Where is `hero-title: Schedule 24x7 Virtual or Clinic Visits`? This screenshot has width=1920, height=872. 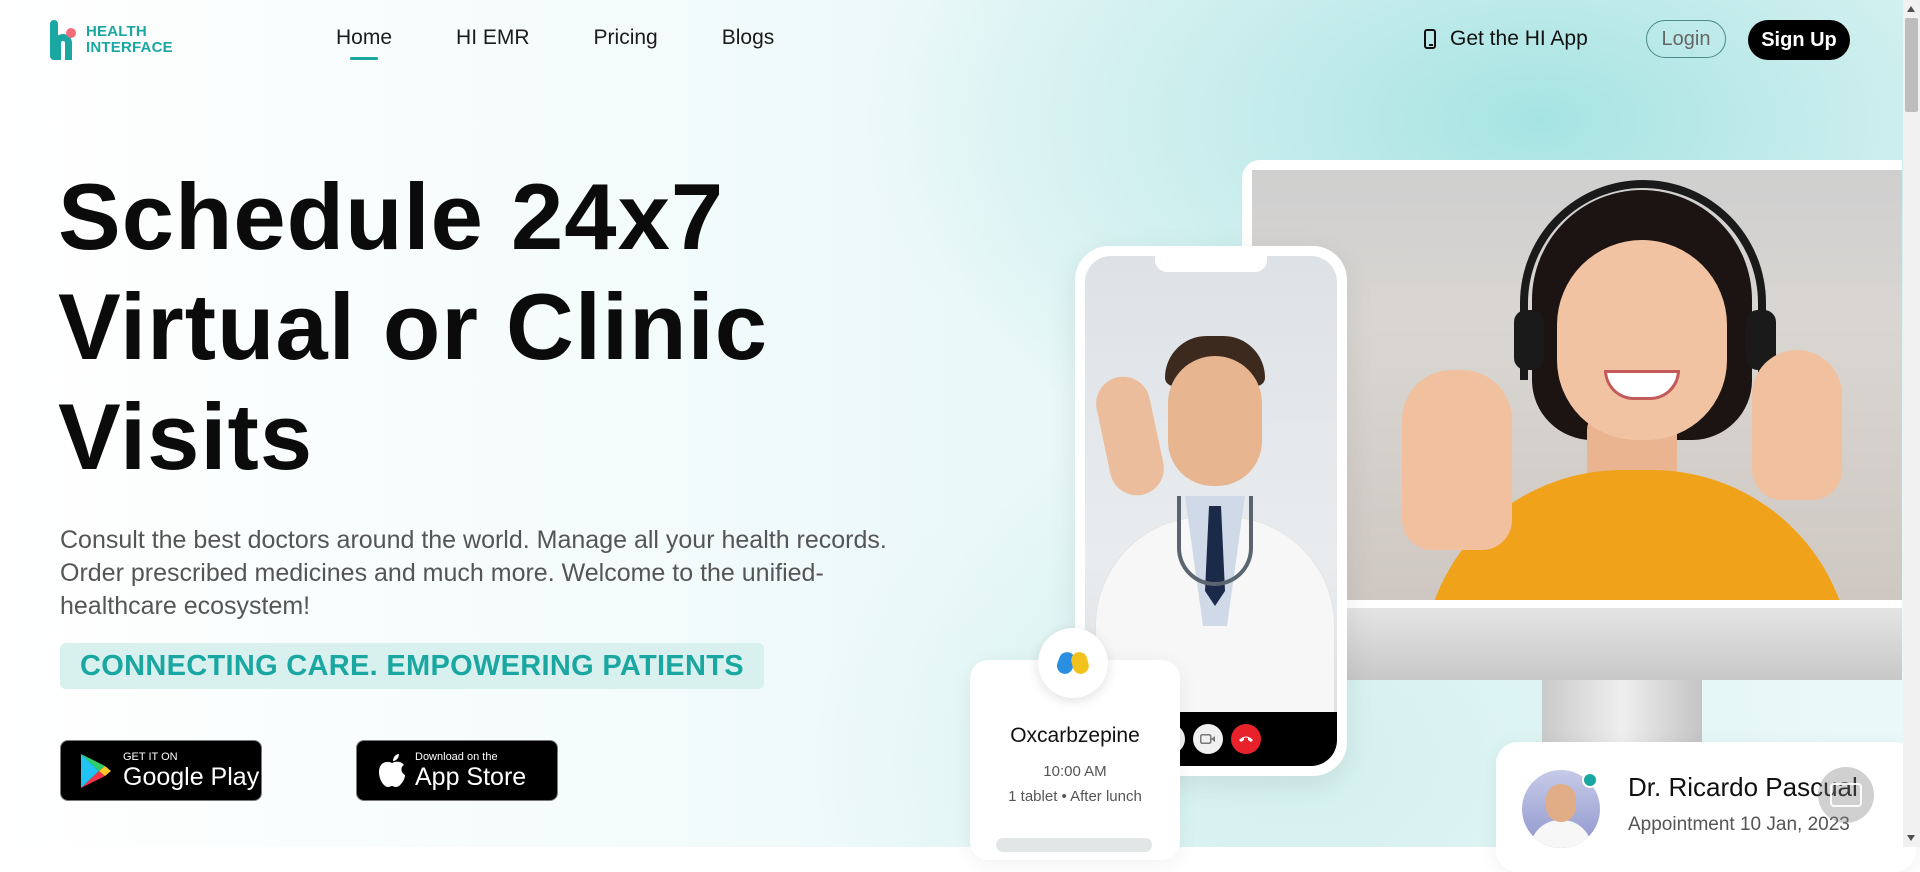 hero-title: Schedule 24x7 Virtual or Clinic Visits is located at coordinates (413, 327).